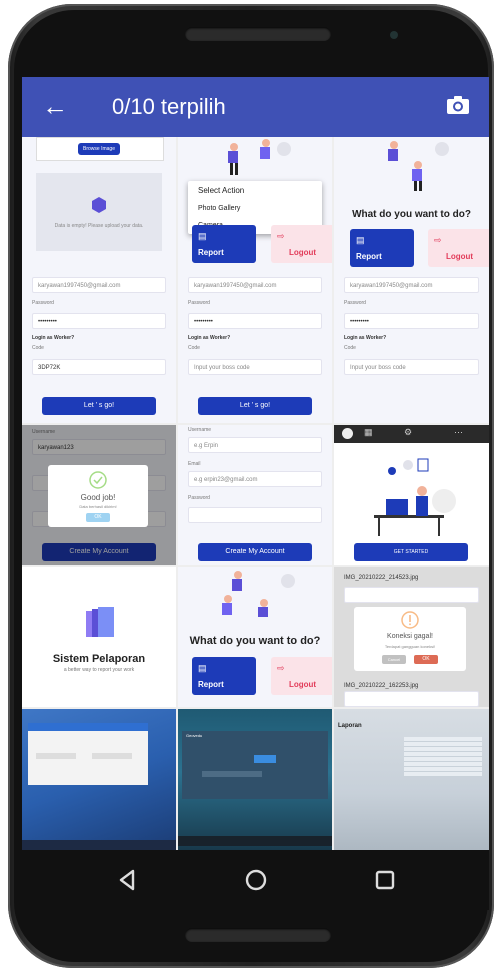 The width and height of the screenshot is (500, 972). I want to click on dialog-text: Data berhasil dikirim!, so click(98, 506).